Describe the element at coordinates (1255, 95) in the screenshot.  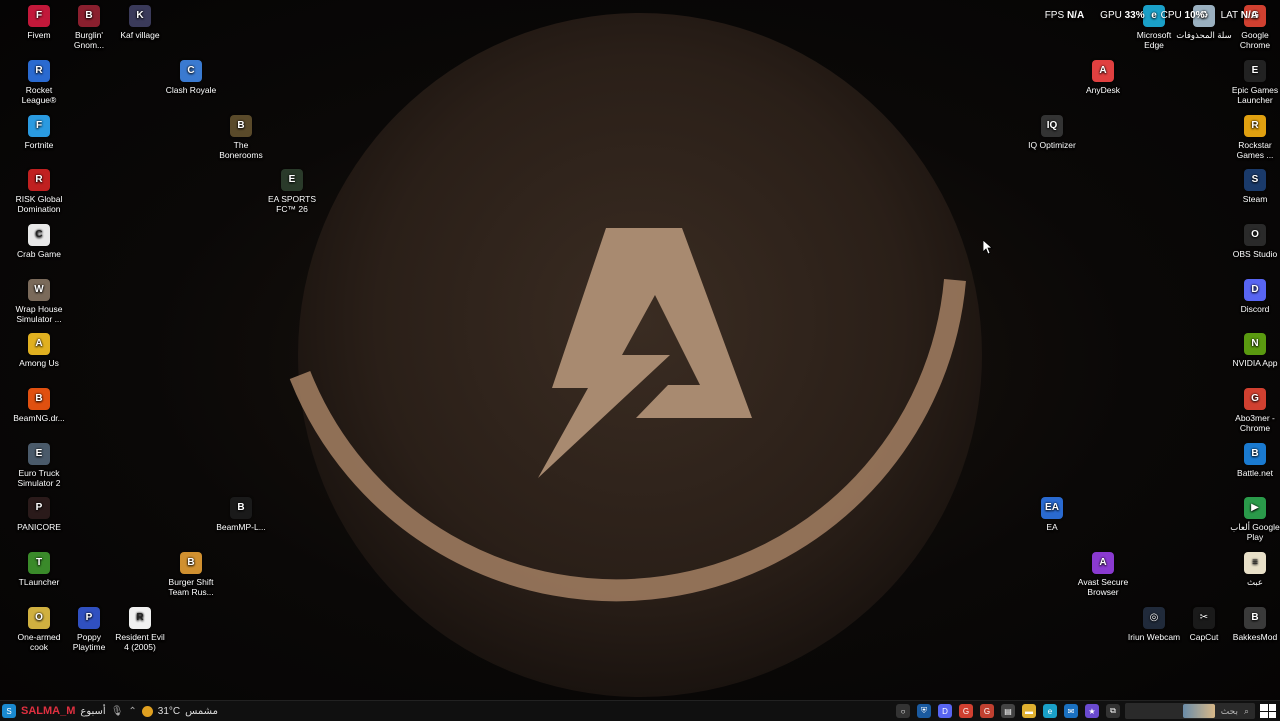
I see `desktop-icon-label: Epic Games Launcher` at that location.